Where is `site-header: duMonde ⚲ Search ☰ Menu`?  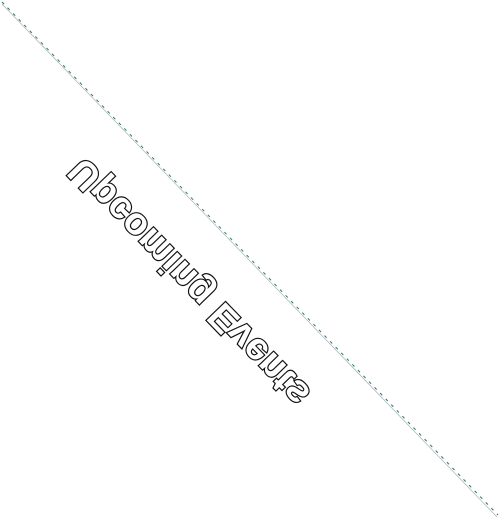
site-header: duMonde ⚲ Search ☰ Menu is located at coordinates (250, 480).